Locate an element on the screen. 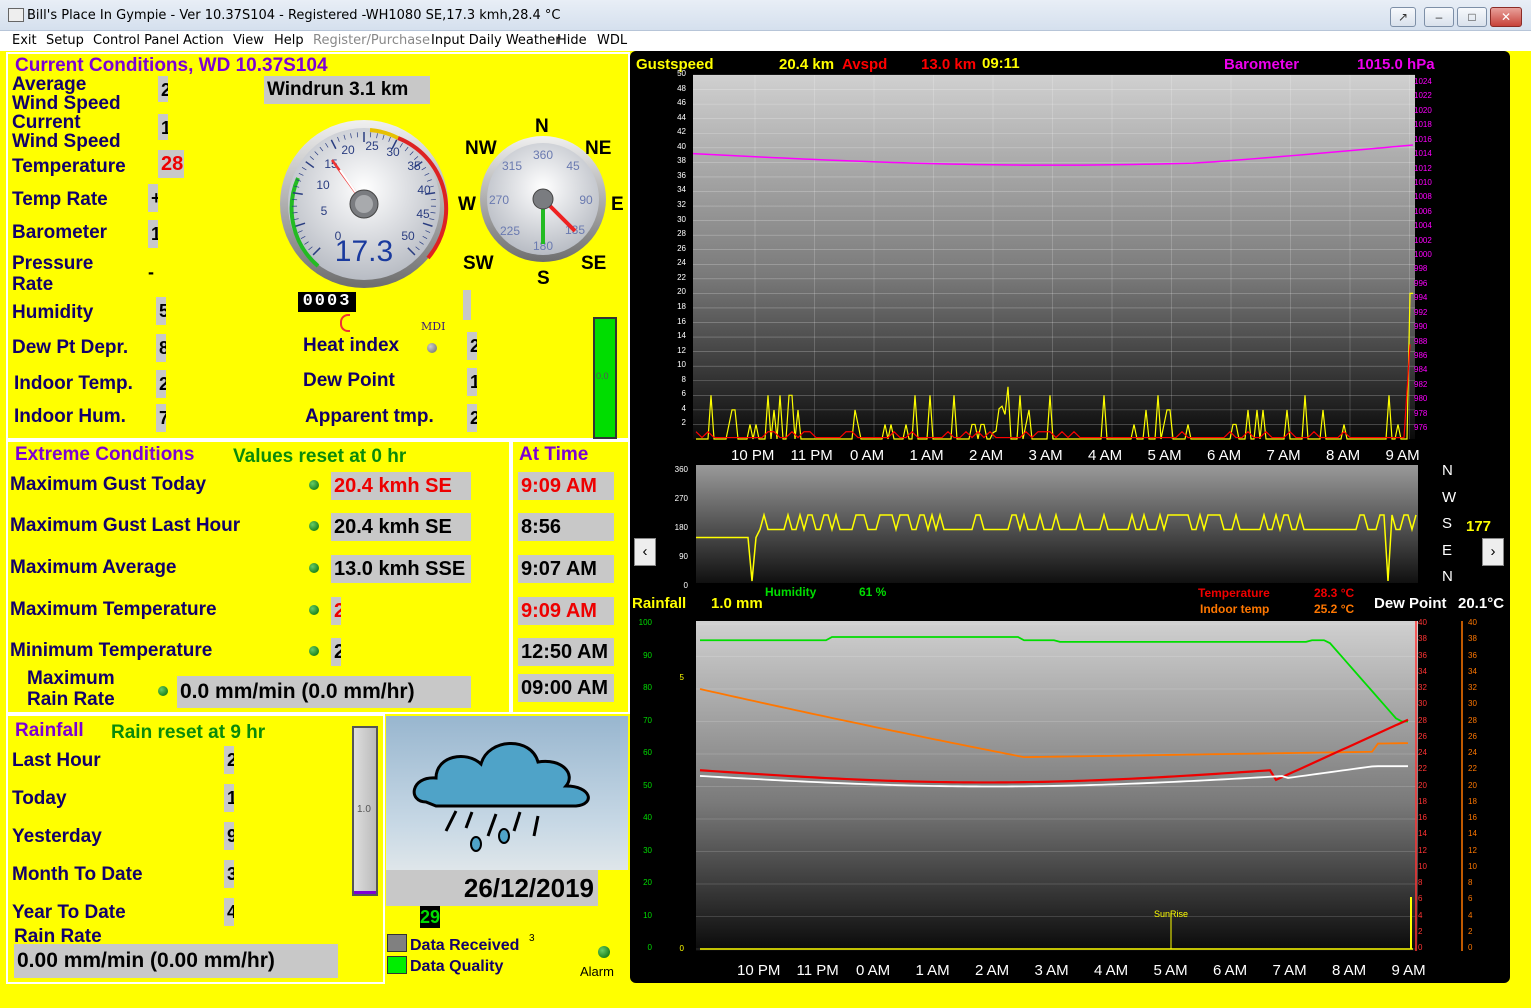 The image size is (1531, 1008). bottom-right-tick-2: 14 is located at coordinates (1472, 834).